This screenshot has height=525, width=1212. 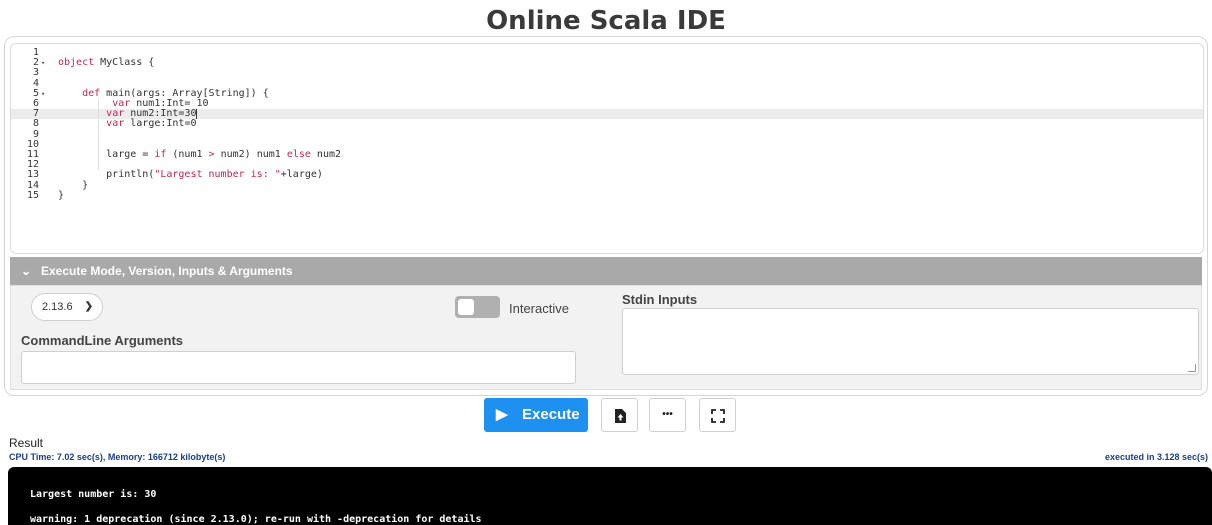 I want to click on cmdline-arguments-input, so click(x=298, y=367).